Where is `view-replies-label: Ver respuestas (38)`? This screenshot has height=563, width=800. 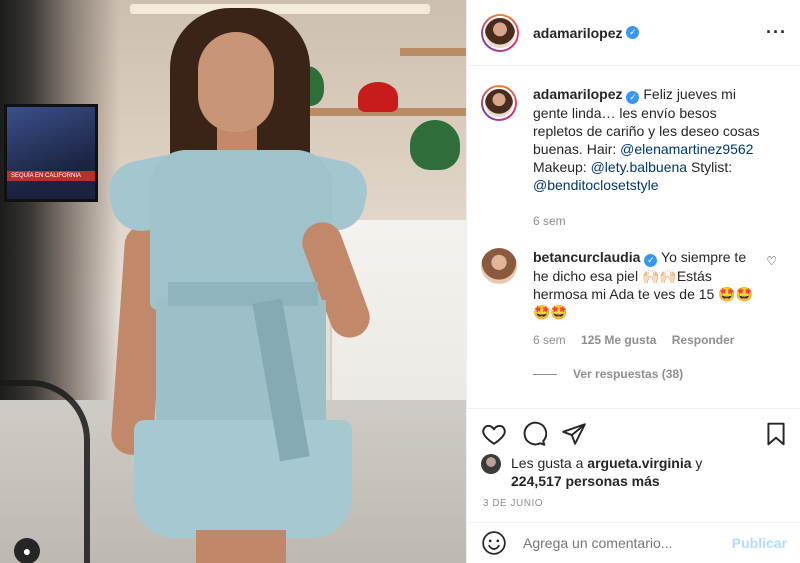 view-replies-label: Ver respuestas (38) is located at coordinates (628, 374).